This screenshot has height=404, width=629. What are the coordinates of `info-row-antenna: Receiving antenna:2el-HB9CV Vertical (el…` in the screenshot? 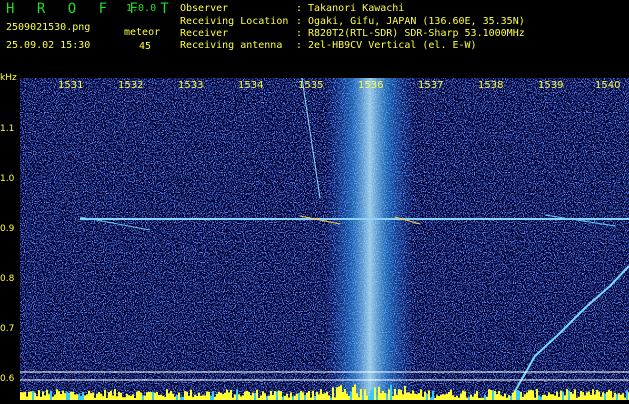 It's located at (328, 45).